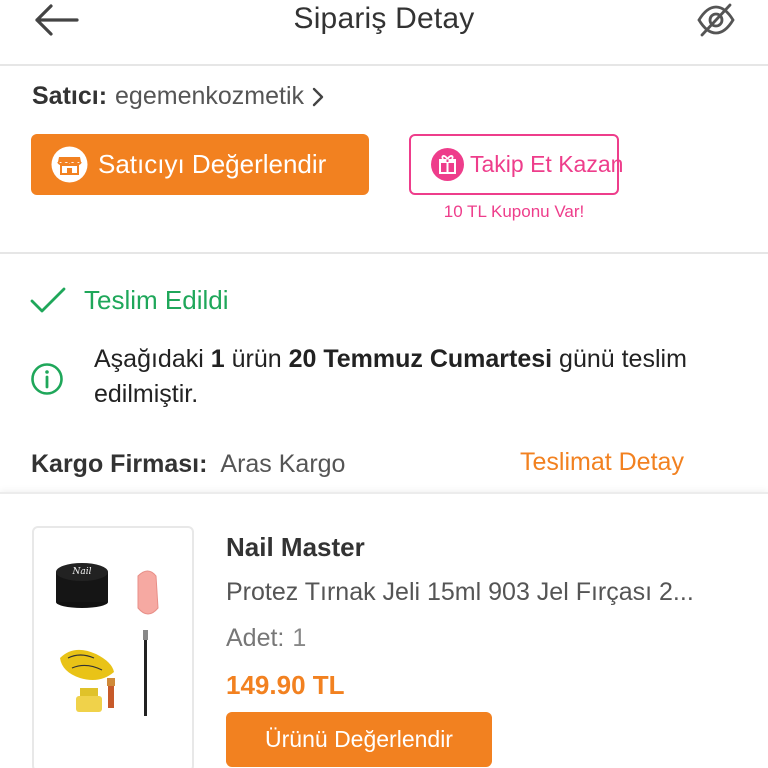 The height and width of the screenshot is (768, 768). Describe the element at coordinates (384, 18) in the screenshot. I see `page-title: Sipariş Detay` at that location.